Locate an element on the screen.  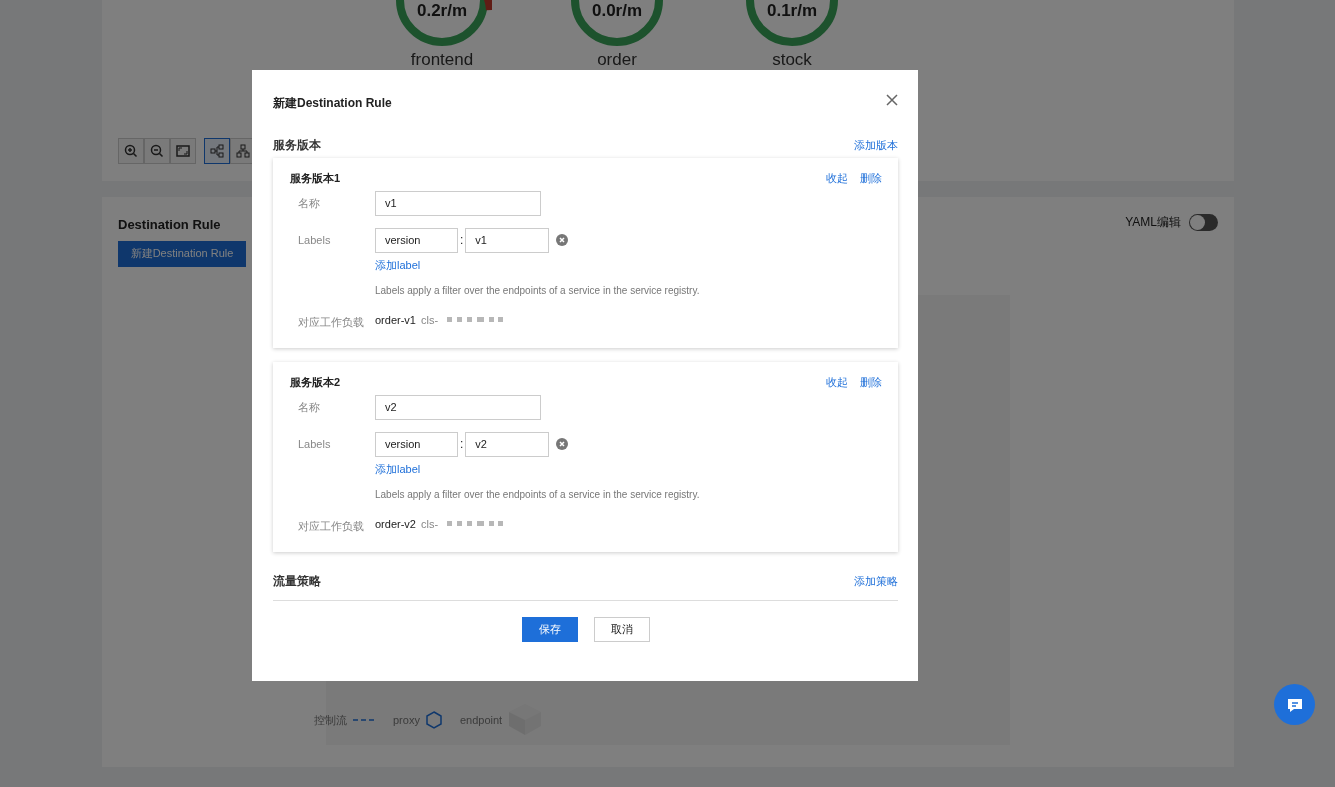
node-name: order is located at coordinates (617, 59).